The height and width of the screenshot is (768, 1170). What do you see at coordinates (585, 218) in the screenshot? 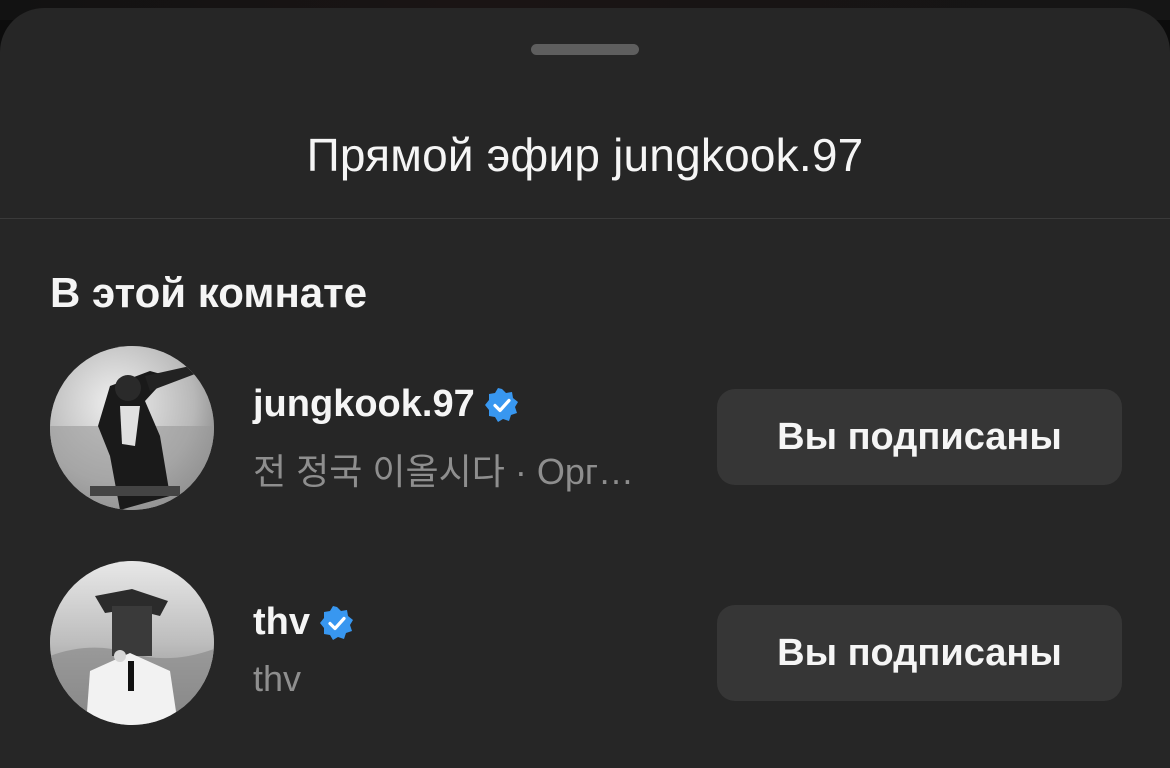
I see `header-divider` at bounding box center [585, 218].